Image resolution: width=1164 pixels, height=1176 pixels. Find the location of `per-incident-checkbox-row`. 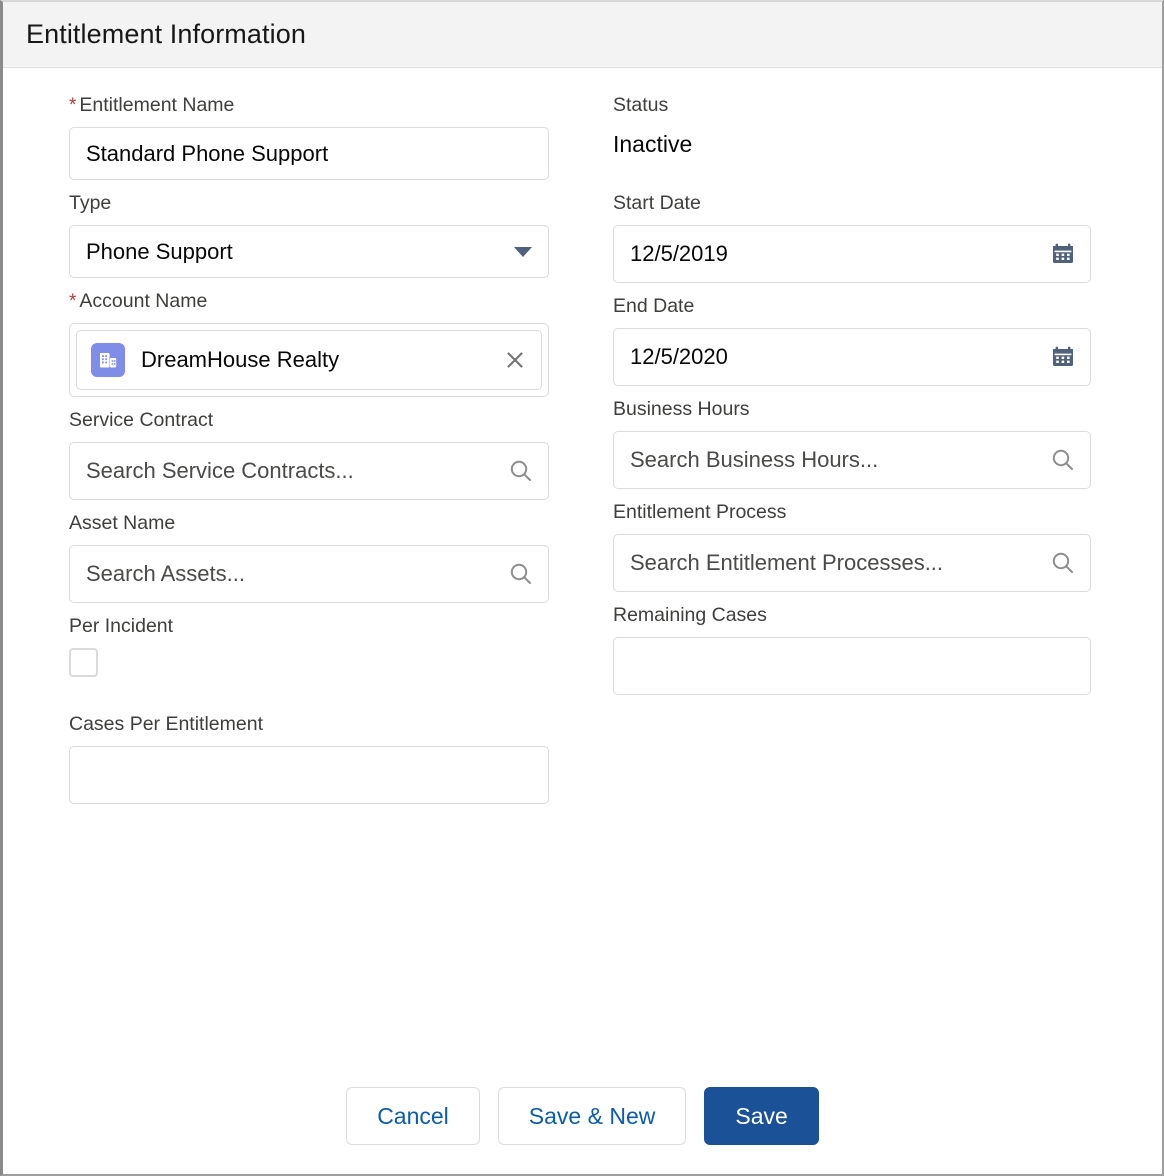

per-incident-checkbox-row is located at coordinates (309, 674).